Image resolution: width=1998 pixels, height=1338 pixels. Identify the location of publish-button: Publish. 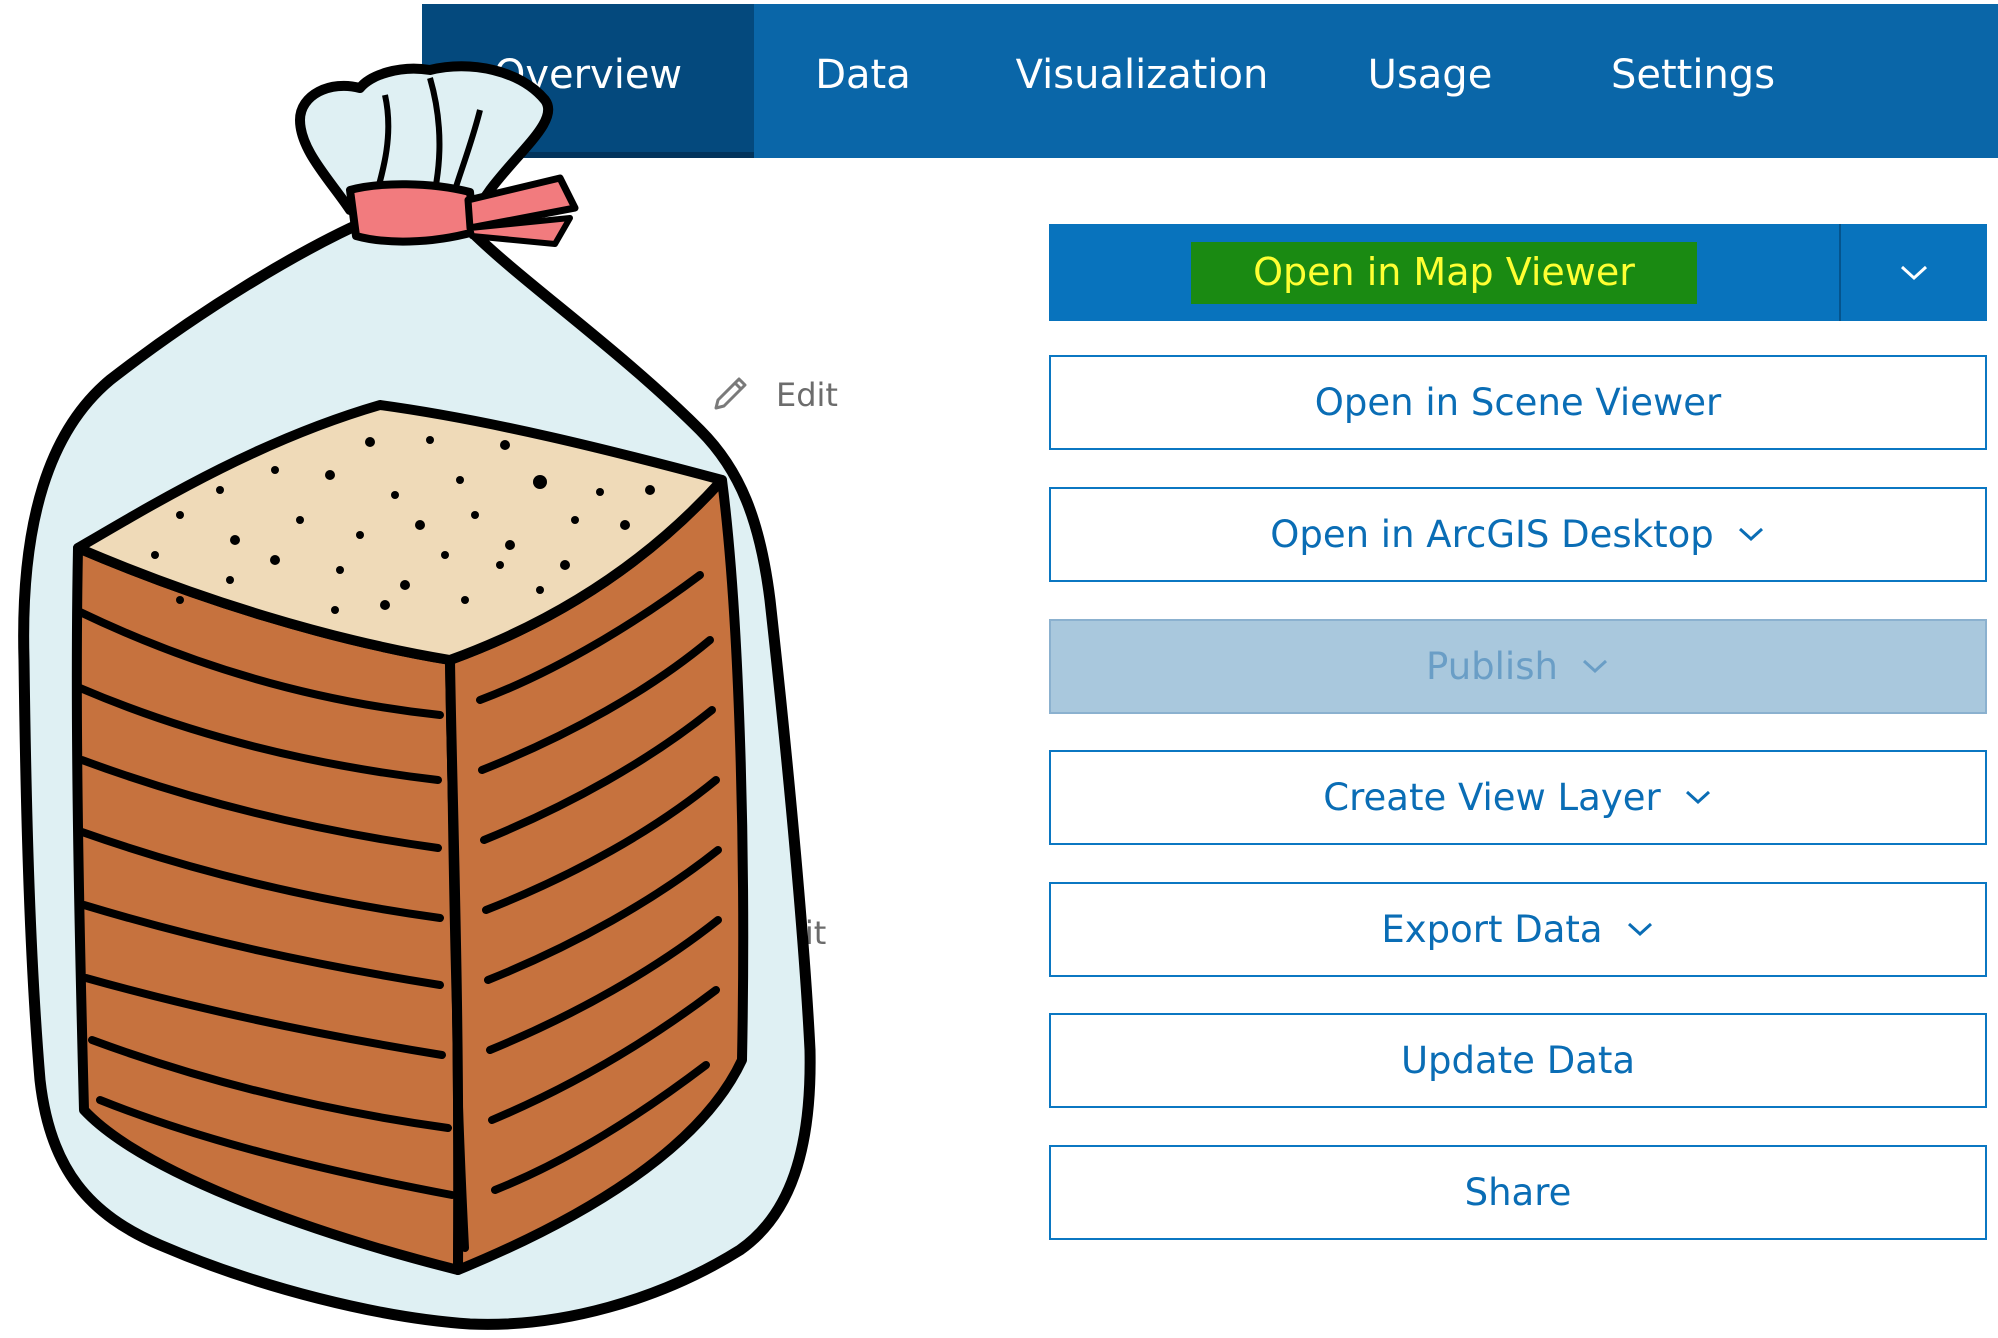
(1518, 666).